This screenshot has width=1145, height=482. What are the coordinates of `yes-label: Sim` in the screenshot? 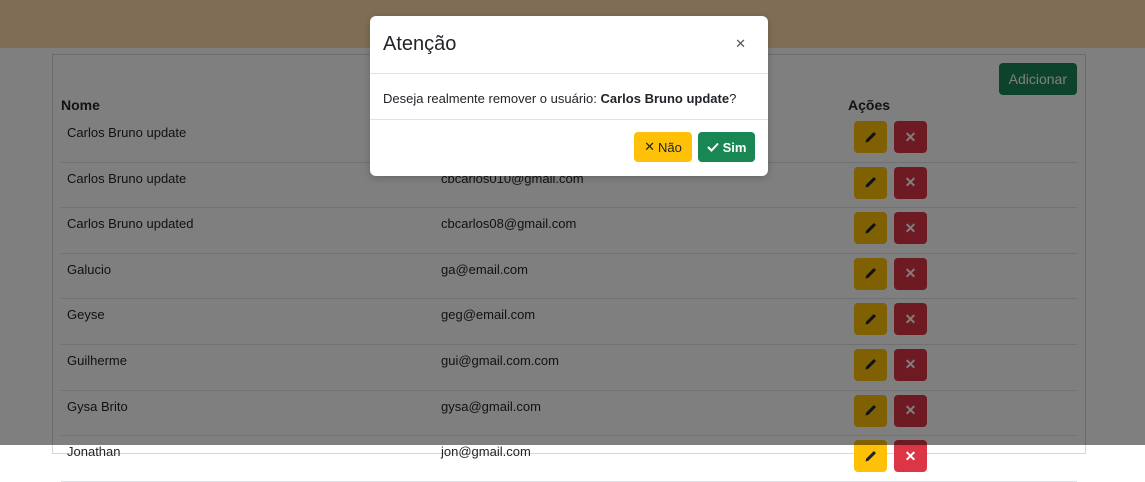 It's located at (734, 147).